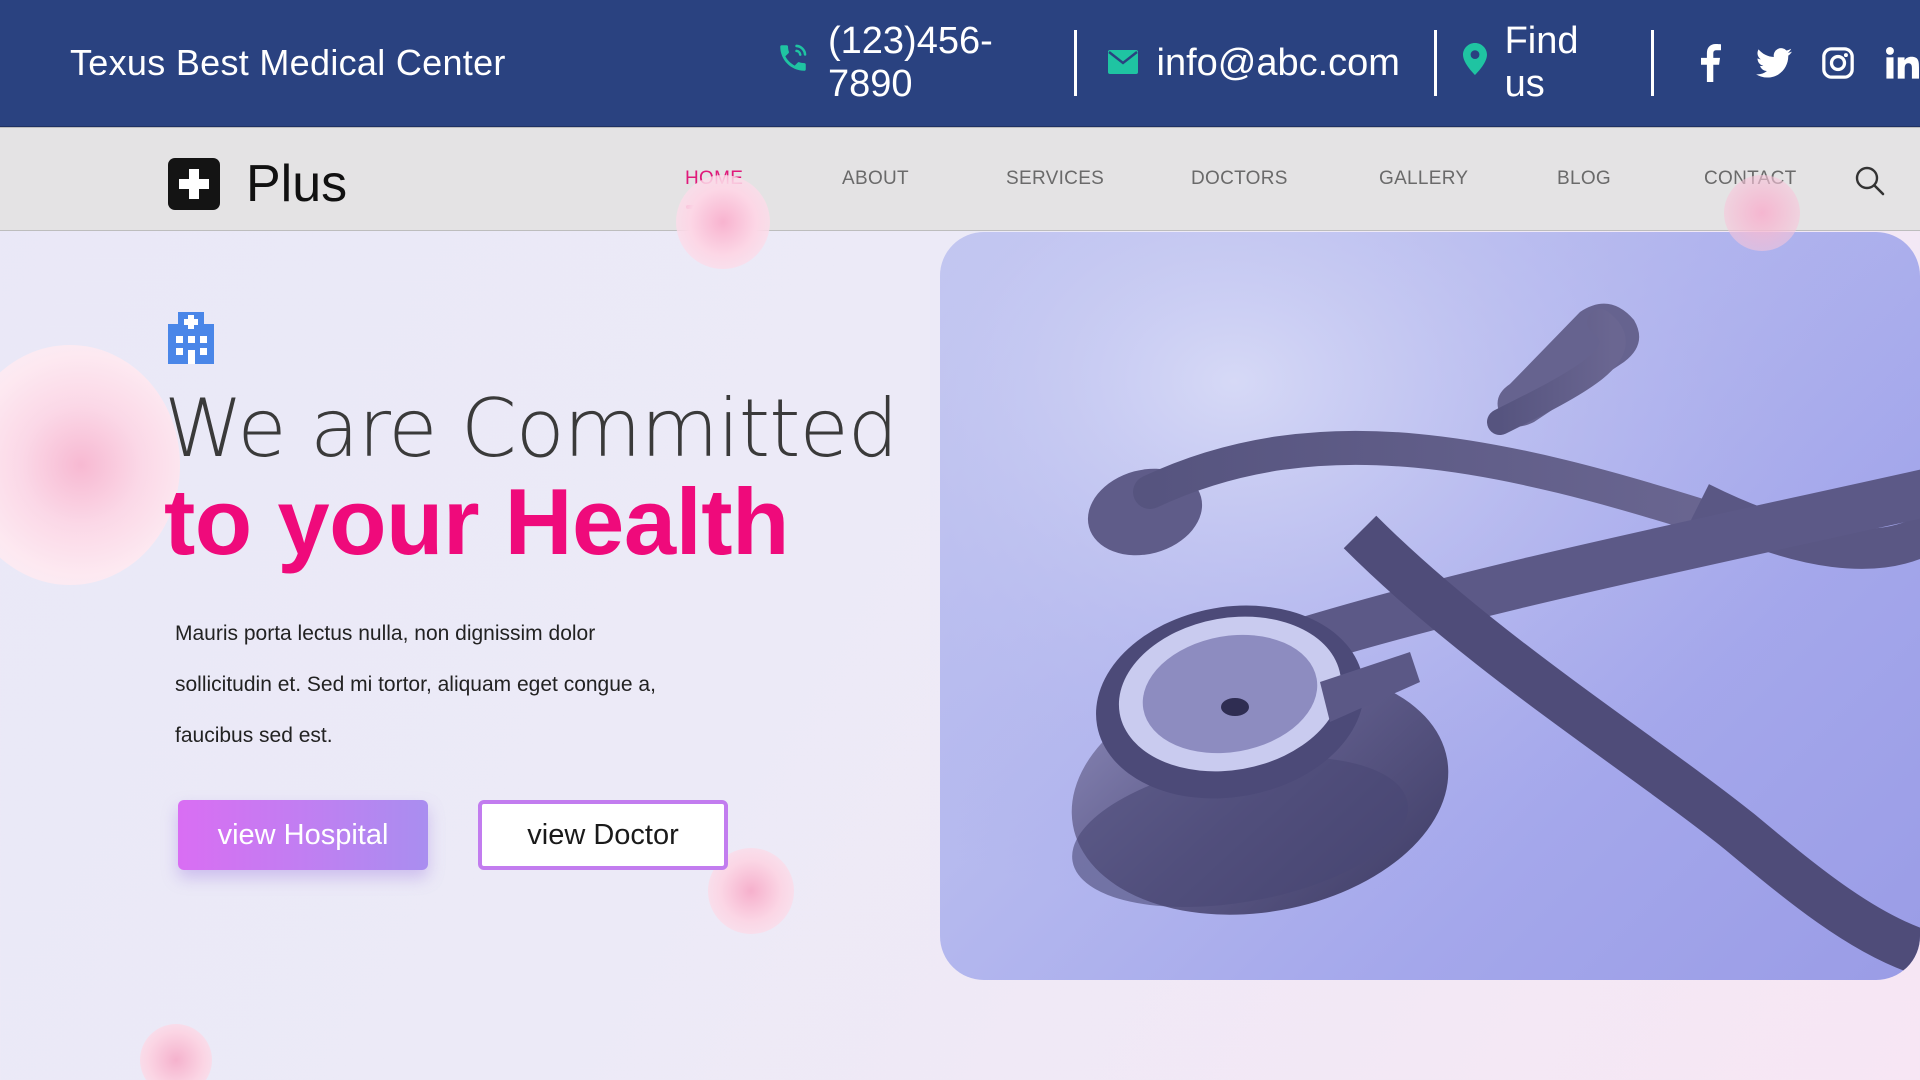  Describe the element at coordinates (1838, 63) in the screenshot. I see `instagram-icon` at that location.